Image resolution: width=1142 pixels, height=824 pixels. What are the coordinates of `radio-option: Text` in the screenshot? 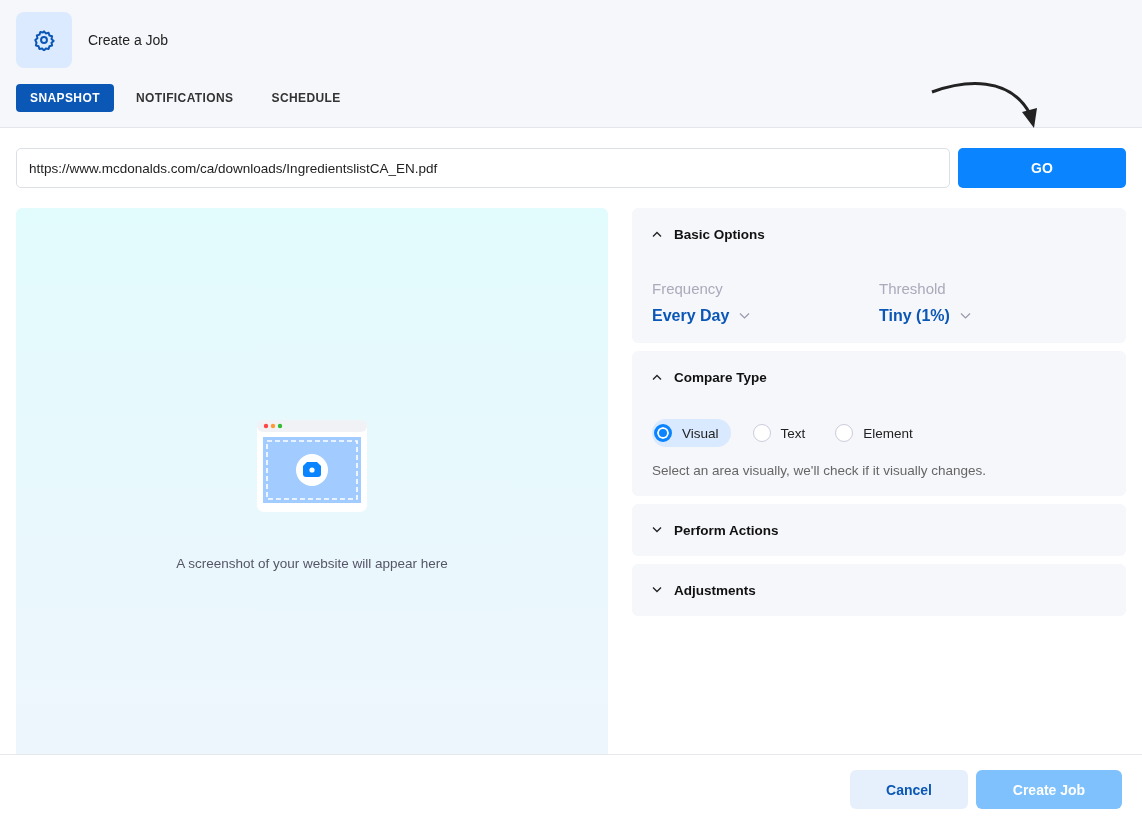 It's located at (782, 433).